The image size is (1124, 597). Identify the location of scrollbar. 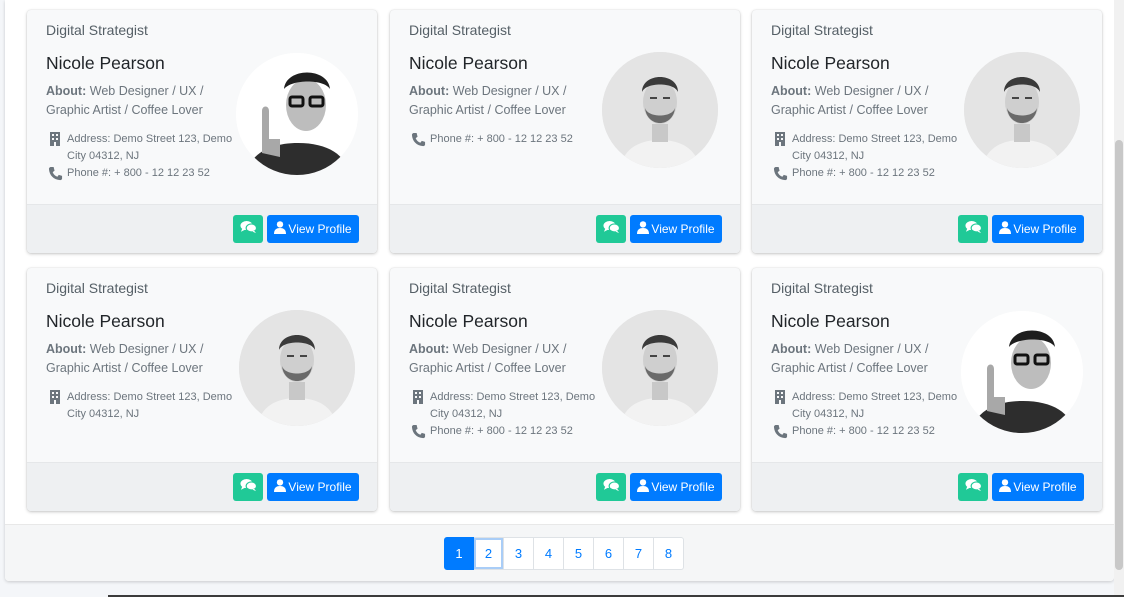
(1119, 298).